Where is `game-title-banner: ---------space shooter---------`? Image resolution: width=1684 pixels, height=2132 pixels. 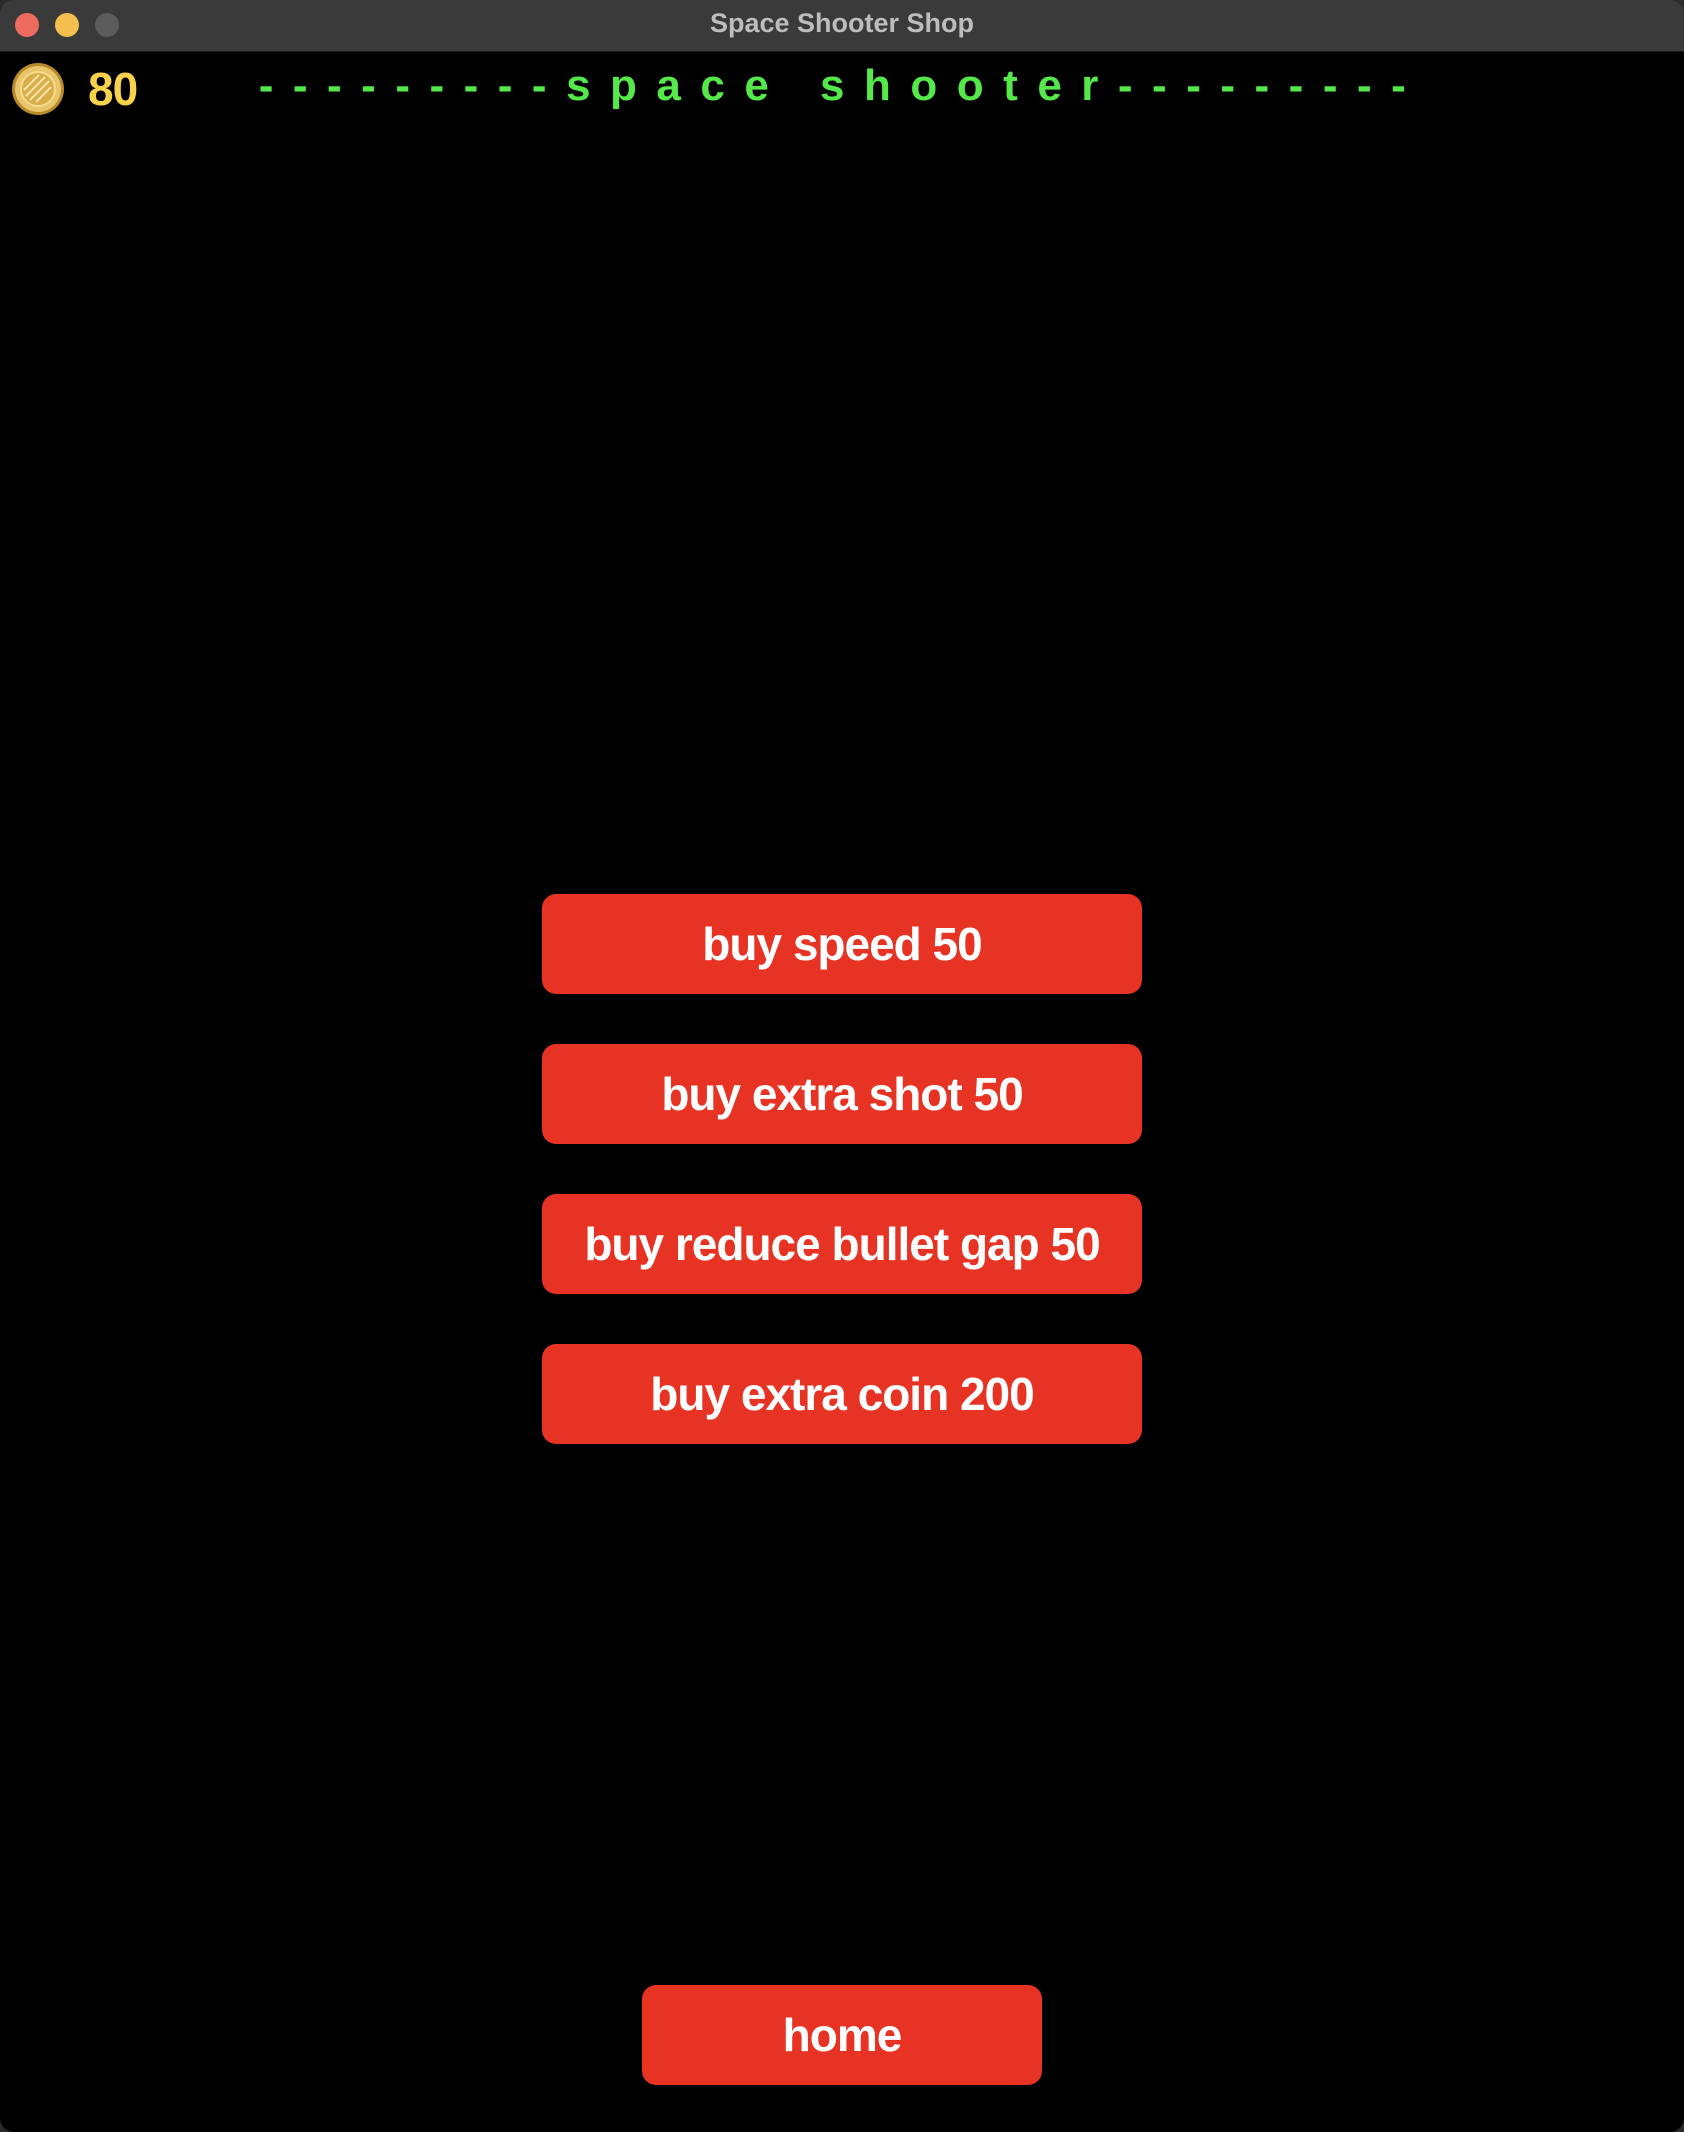
game-title-banner: ---------space shooter--------- is located at coordinates (842, 85).